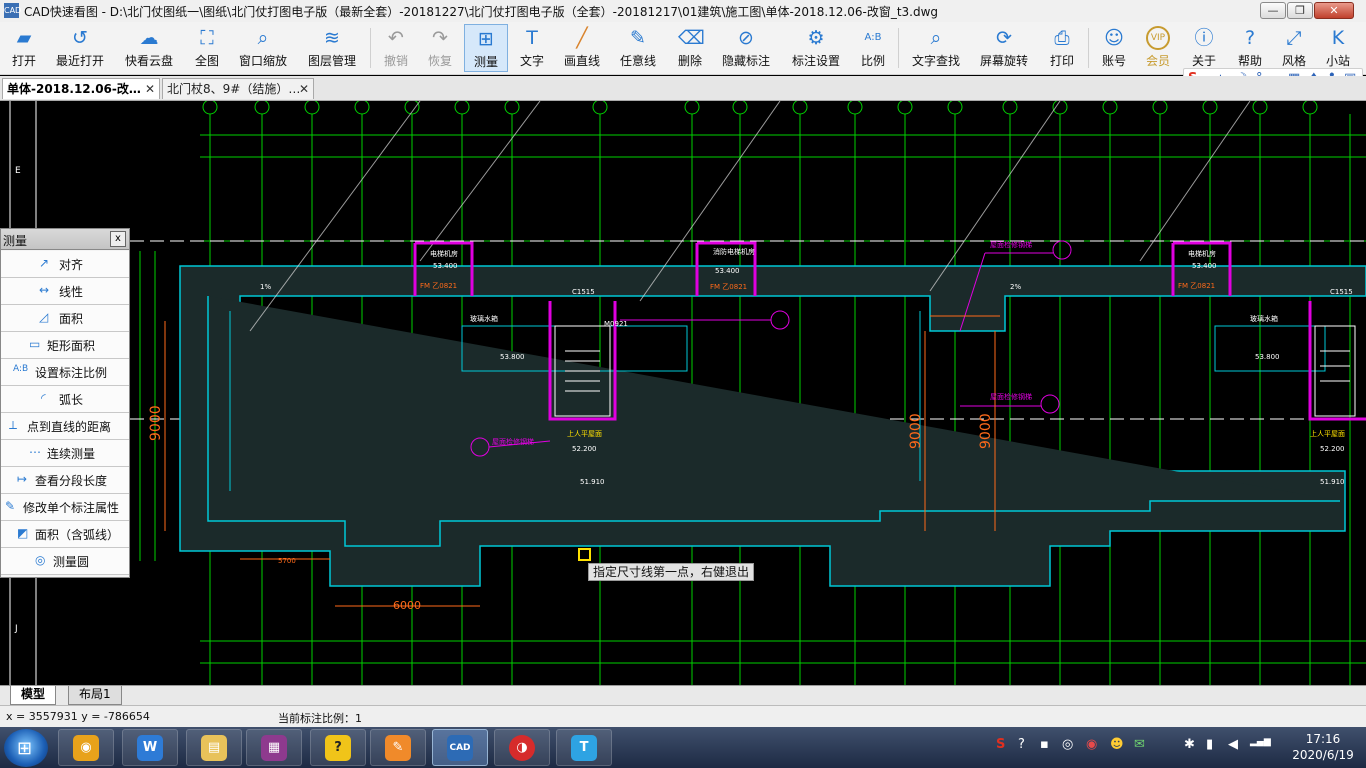  What do you see at coordinates (638, 48) in the screenshot?
I see `freehand-button: ✎ 任意线` at bounding box center [638, 48].